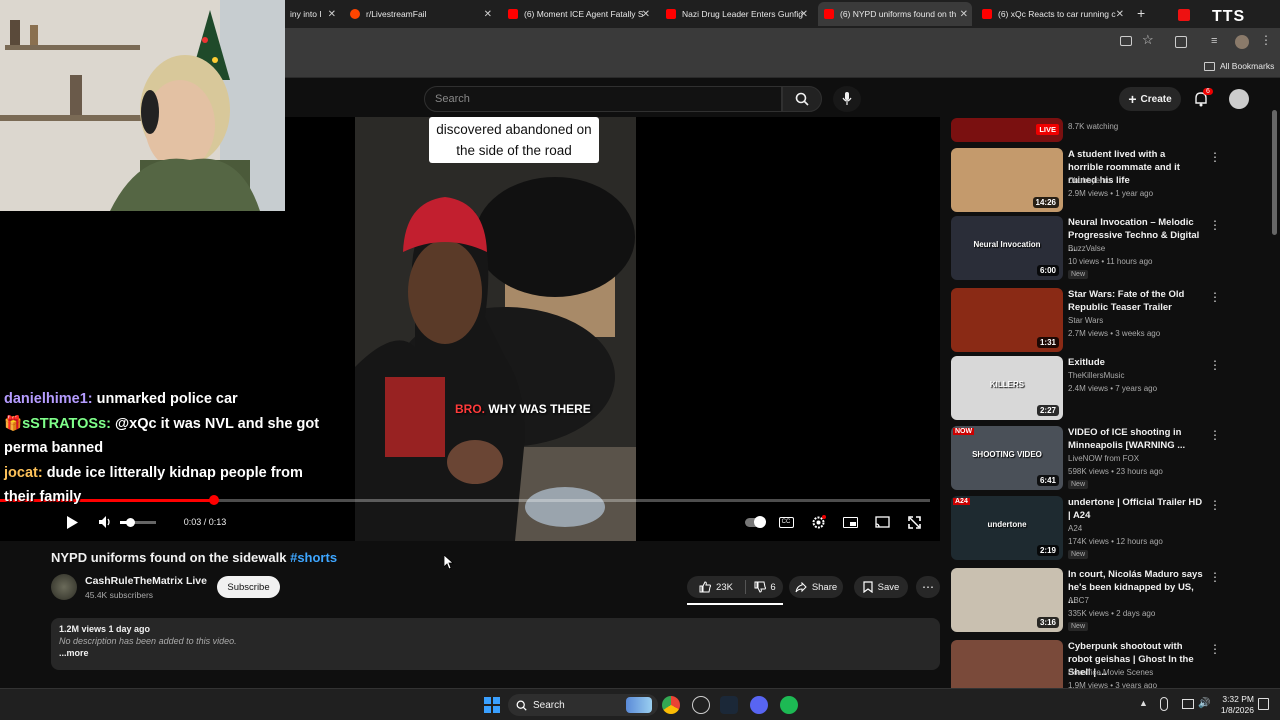 This screenshot has width=1280, height=720. What do you see at coordinates (248, 587) in the screenshot?
I see `subscribe-button: Subscribe` at bounding box center [248, 587].